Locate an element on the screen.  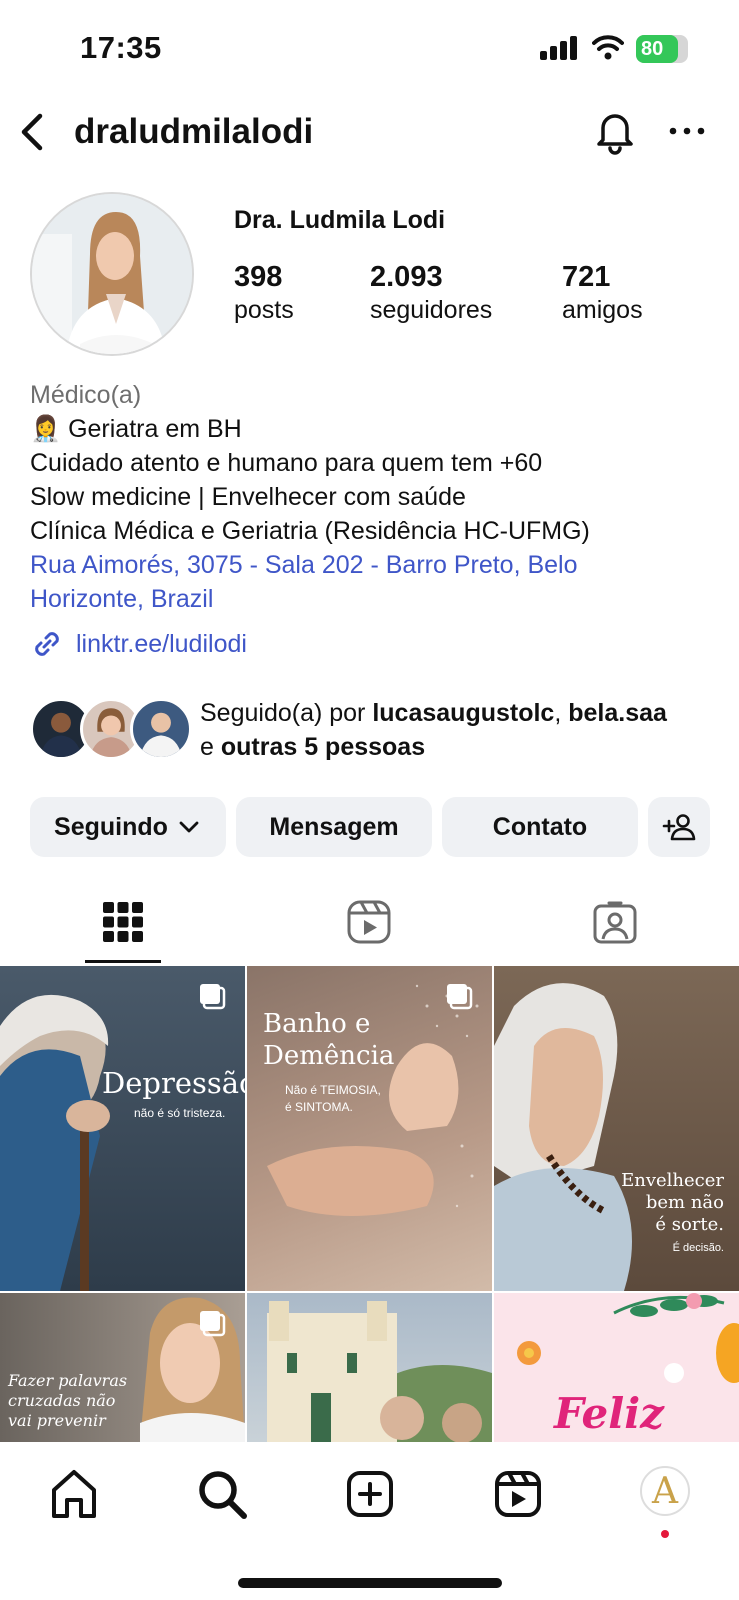
tab-tagged is located at coordinates (615, 925).